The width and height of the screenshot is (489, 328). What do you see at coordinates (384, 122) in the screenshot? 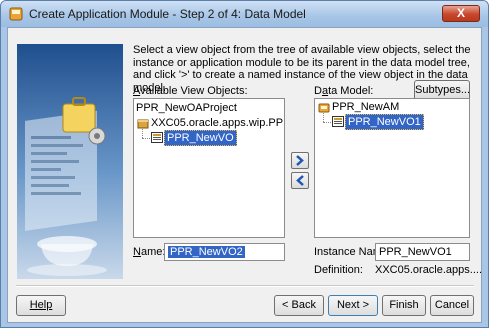
I see `tree-node-view-instance-selected: PPR_NewVO1` at bounding box center [384, 122].